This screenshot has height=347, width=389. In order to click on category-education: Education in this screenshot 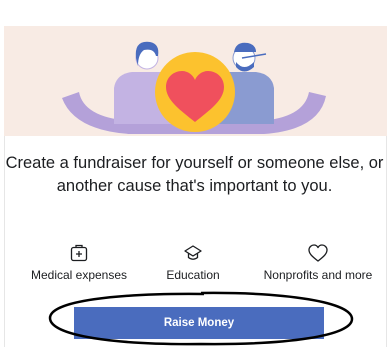, I will do `click(193, 262)`.